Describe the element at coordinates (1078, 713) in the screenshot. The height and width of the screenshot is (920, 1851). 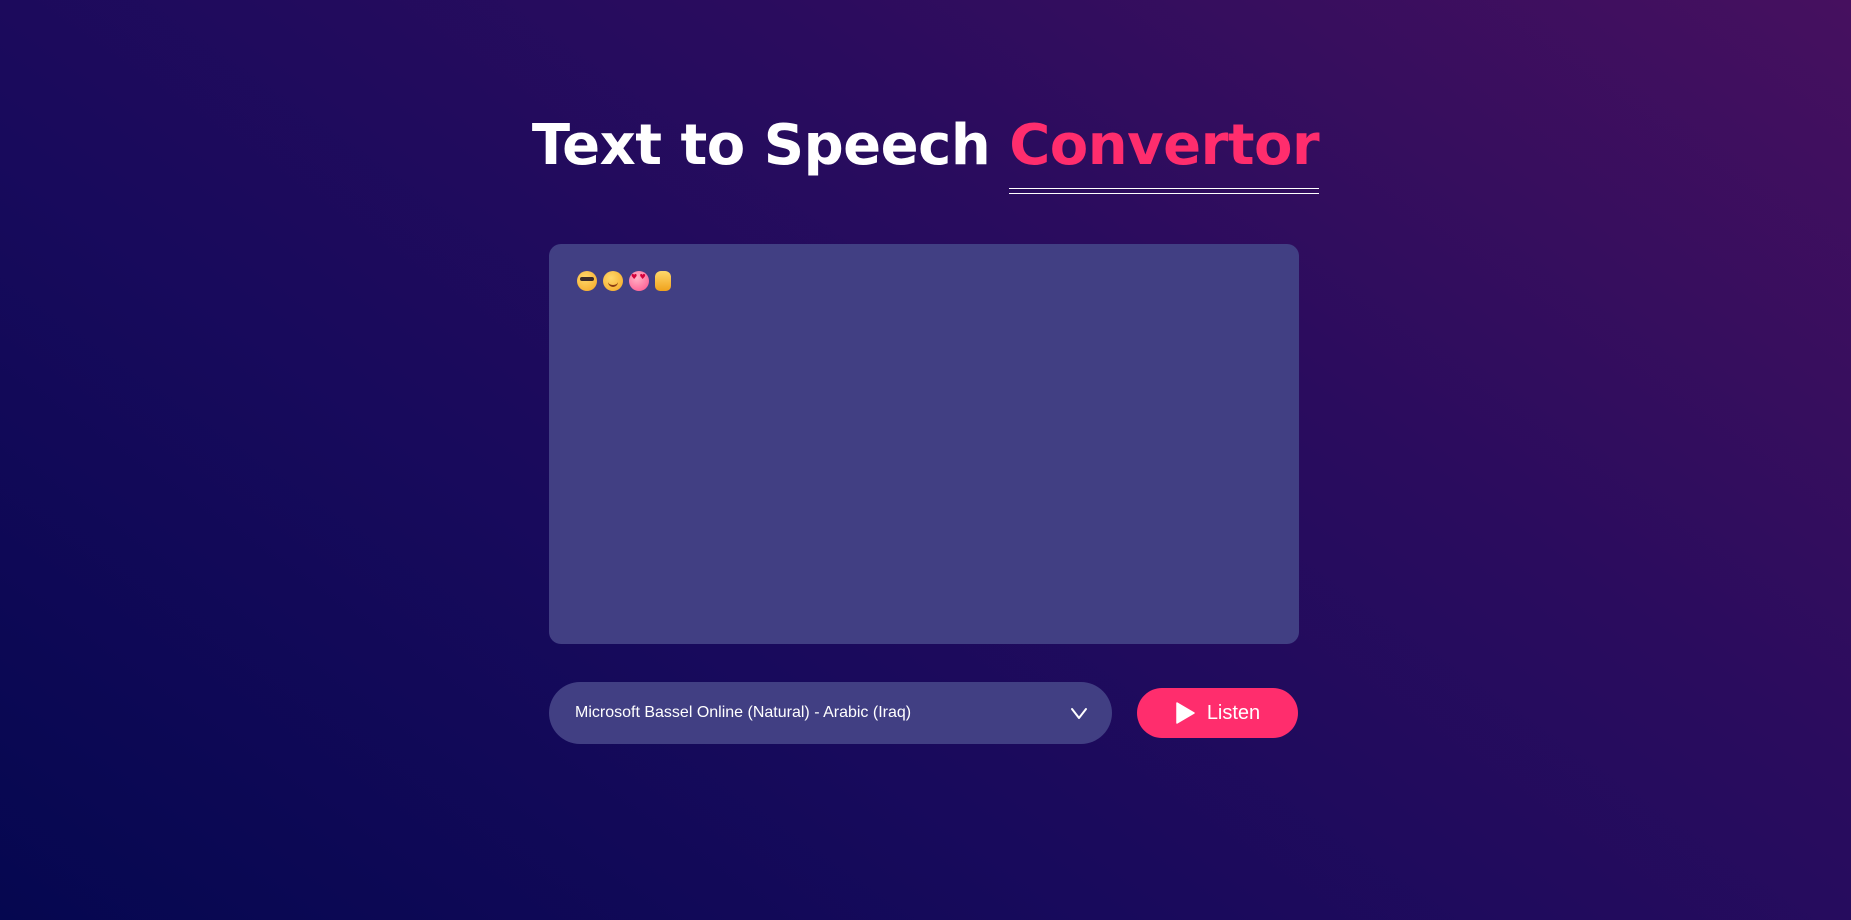
I see `chevron-down-icon` at that location.